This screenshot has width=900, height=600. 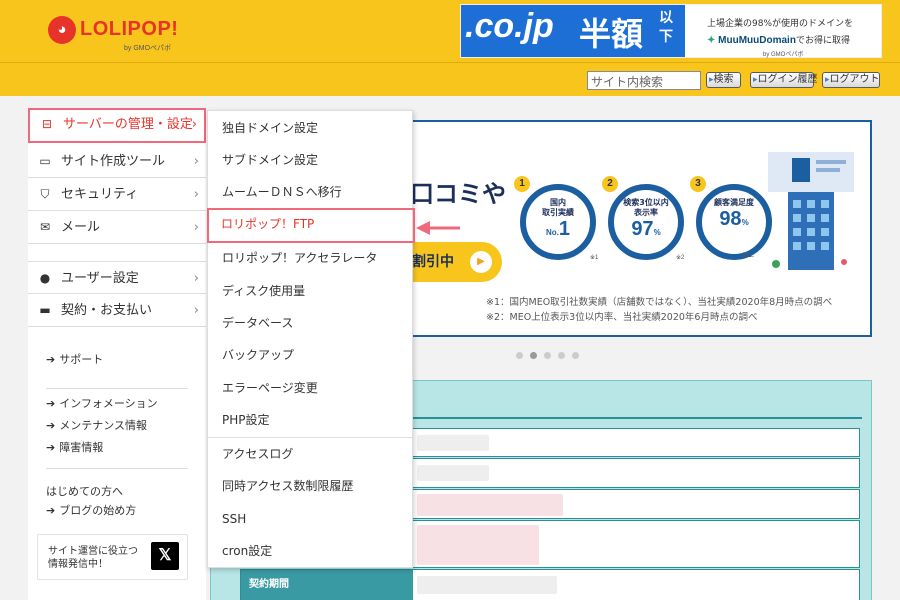 What do you see at coordinates (557, 229) in the screenshot?
I see `badge-value: No.1` at bounding box center [557, 229].